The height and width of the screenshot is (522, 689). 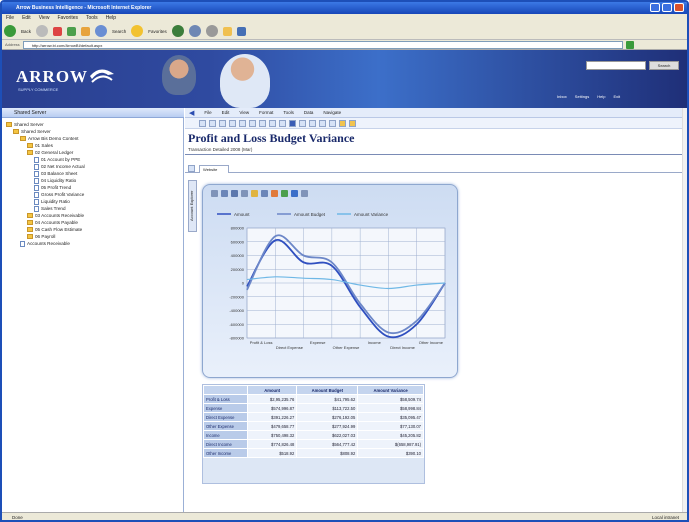 I want to click on document-icon, so click(x=36, y=166).